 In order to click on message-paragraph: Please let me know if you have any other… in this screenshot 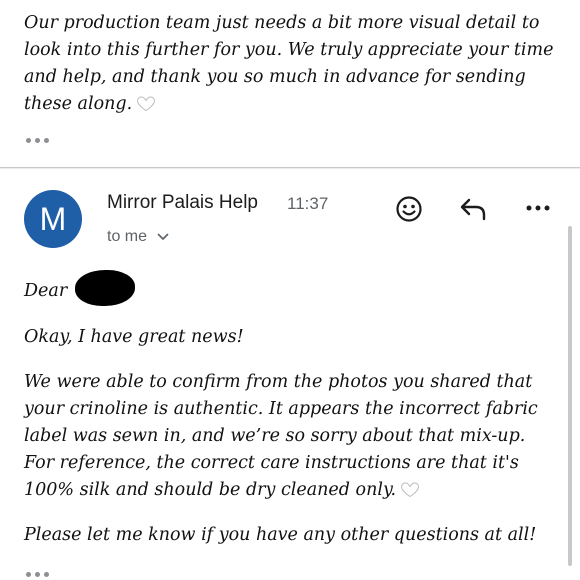, I will do `click(280, 535)`.